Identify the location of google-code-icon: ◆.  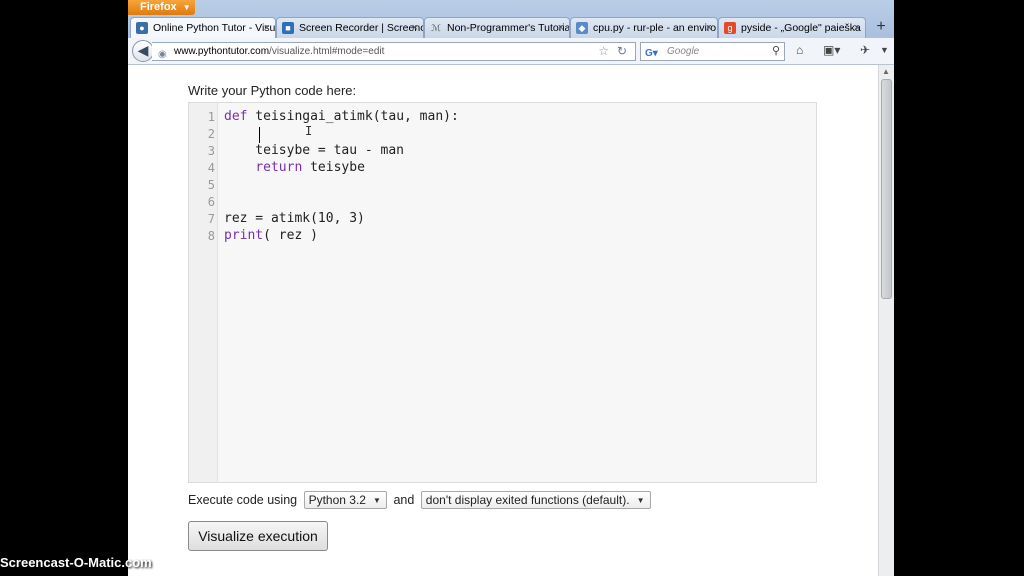
(582, 28).